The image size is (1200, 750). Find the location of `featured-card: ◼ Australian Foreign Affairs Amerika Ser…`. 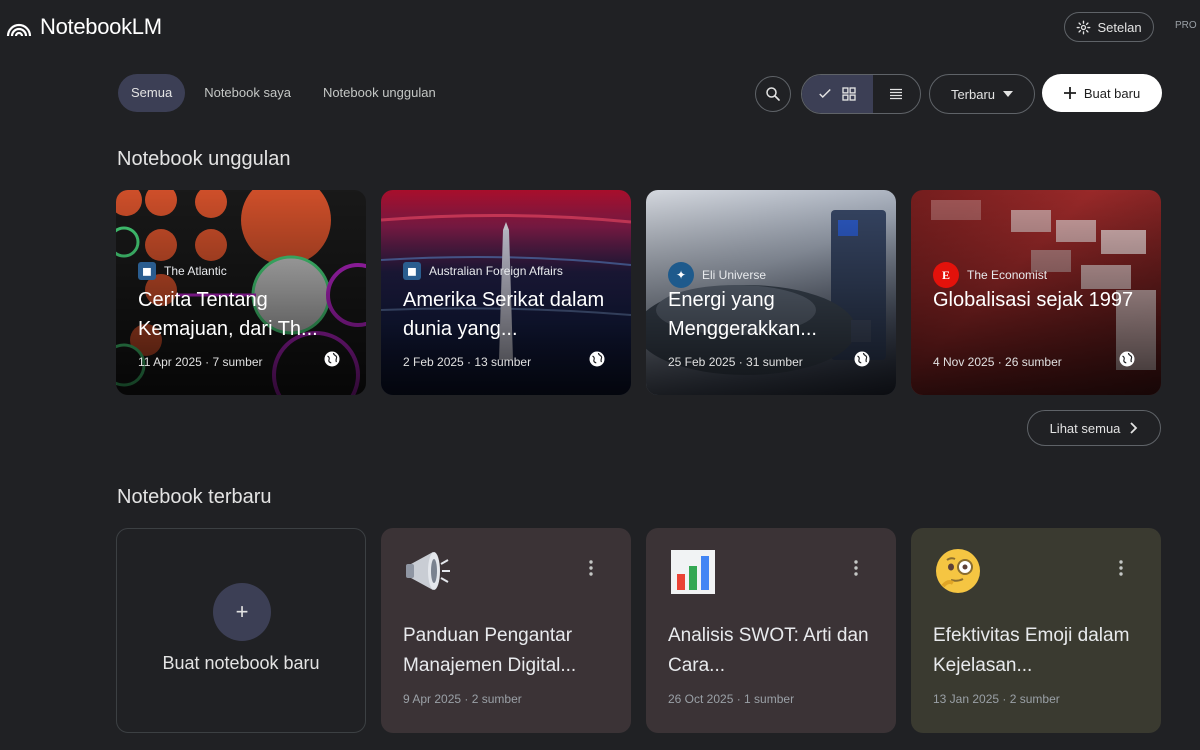

featured-card: ◼ Australian Foreign Affairs Amerika Ser… is located at coordinates (506, 292).